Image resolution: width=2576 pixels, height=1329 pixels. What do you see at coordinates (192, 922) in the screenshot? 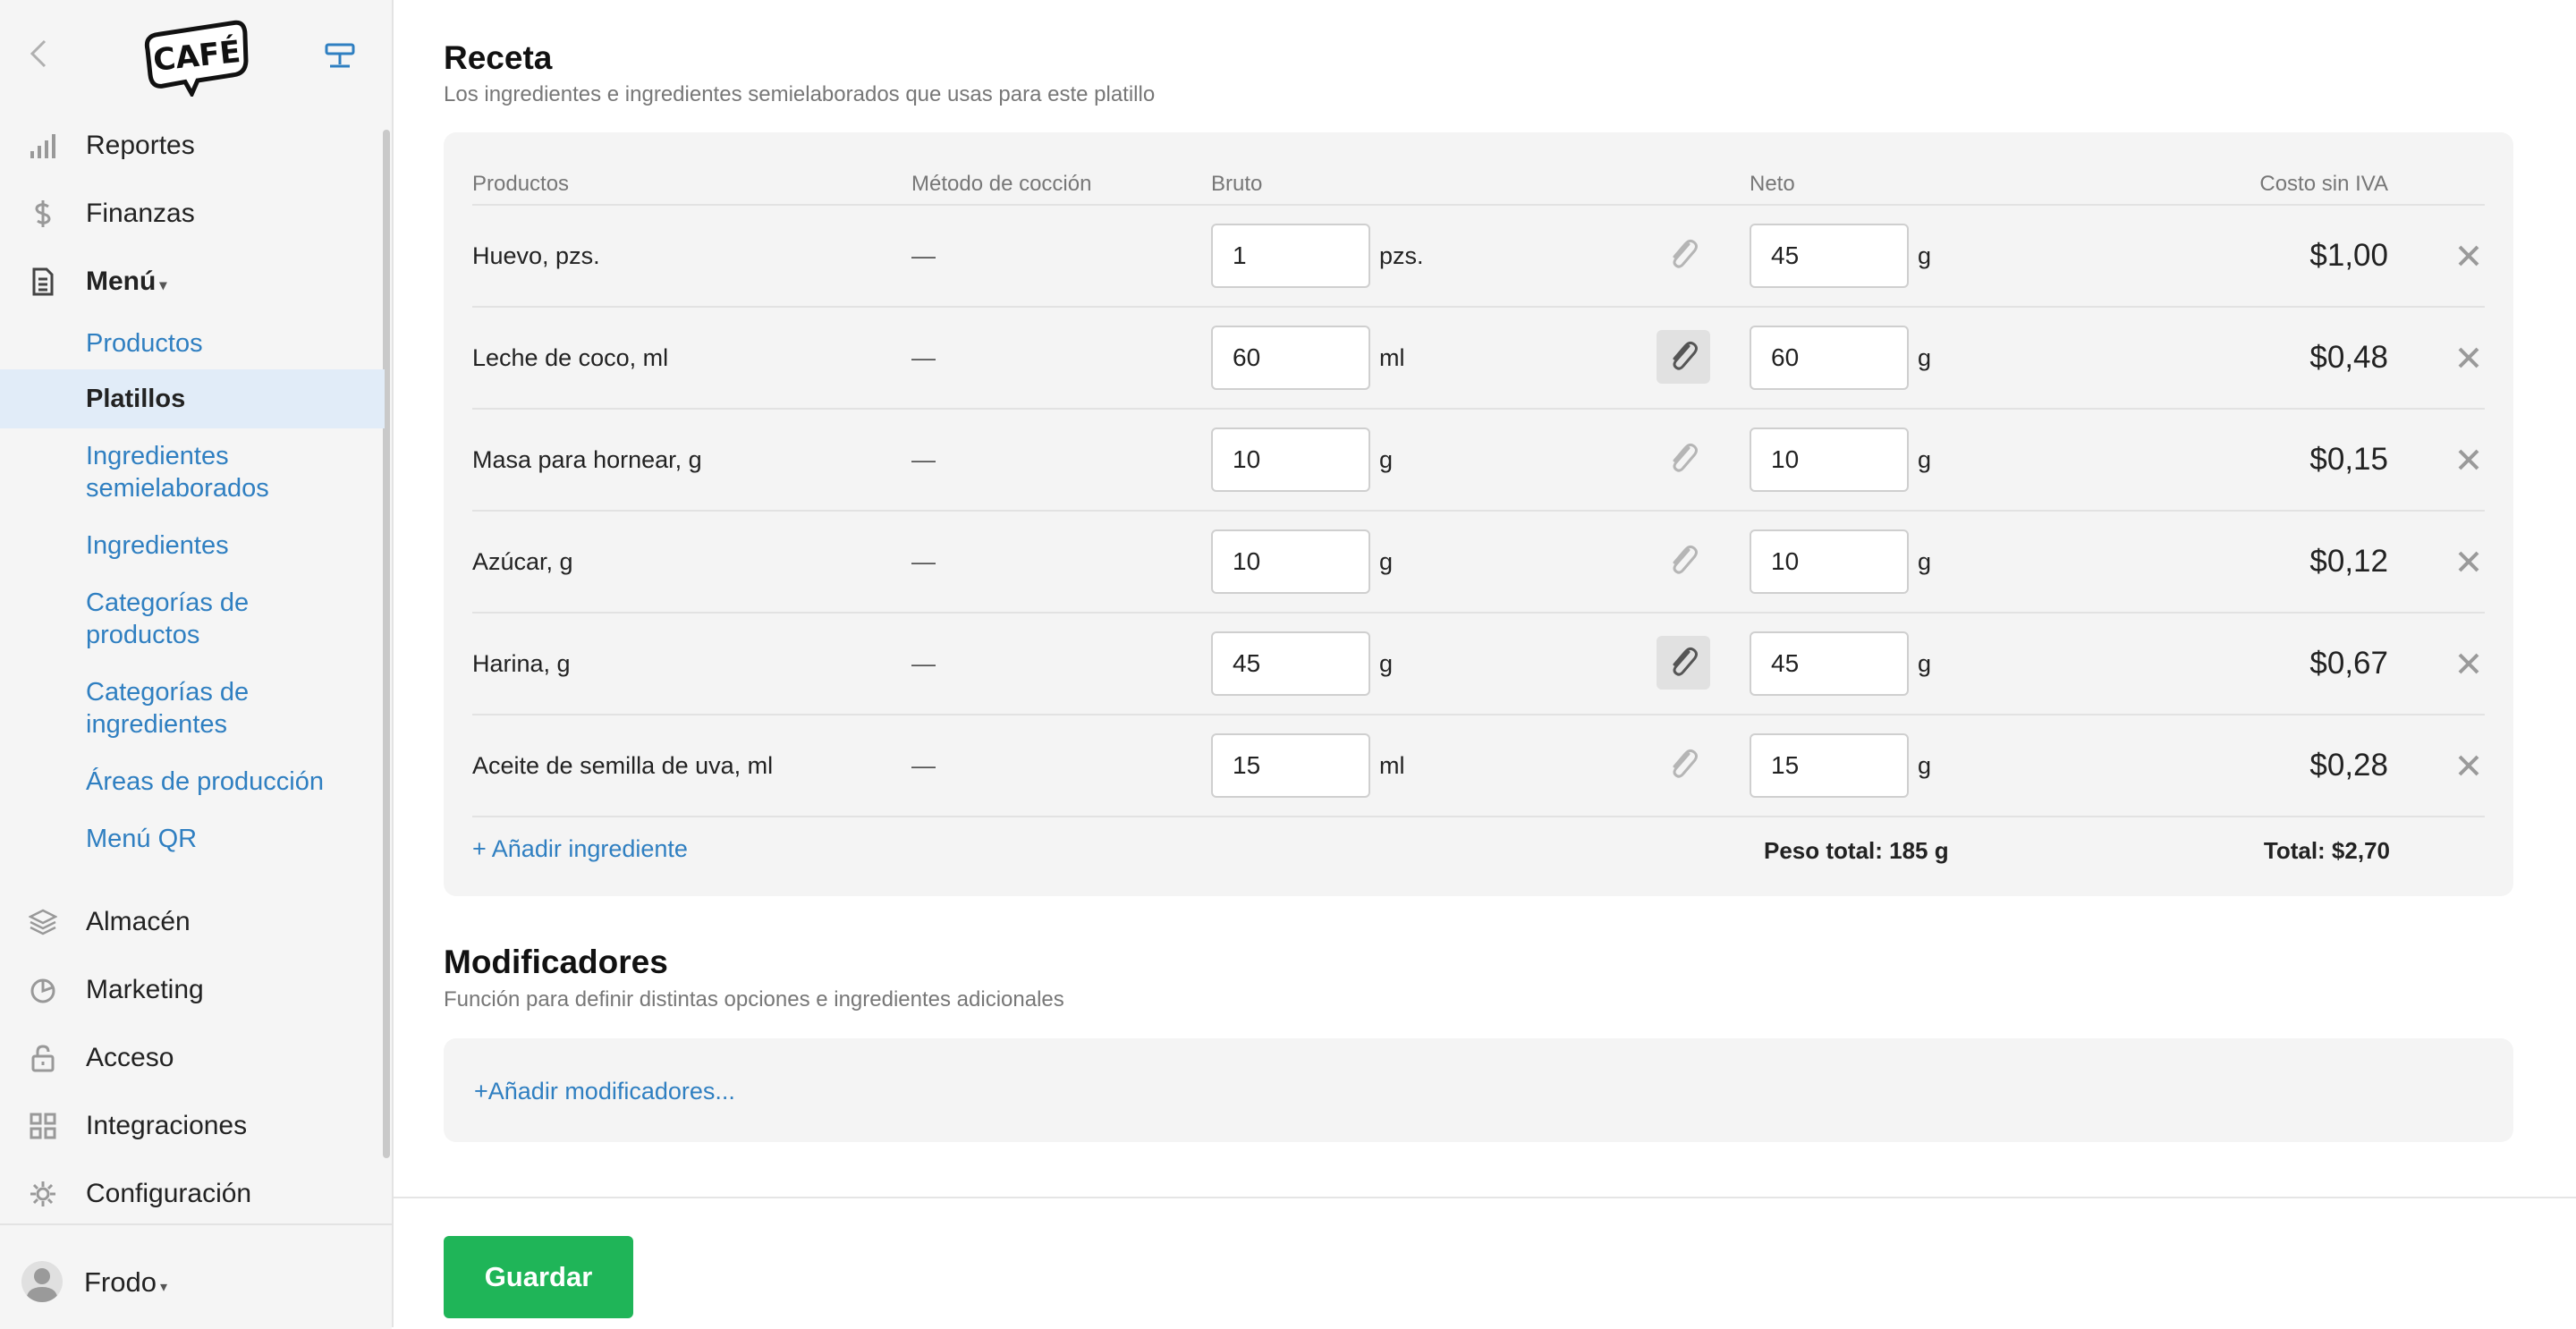
I see `sidebar-item-almacen: Almacén` at bounding box center [192, 922].